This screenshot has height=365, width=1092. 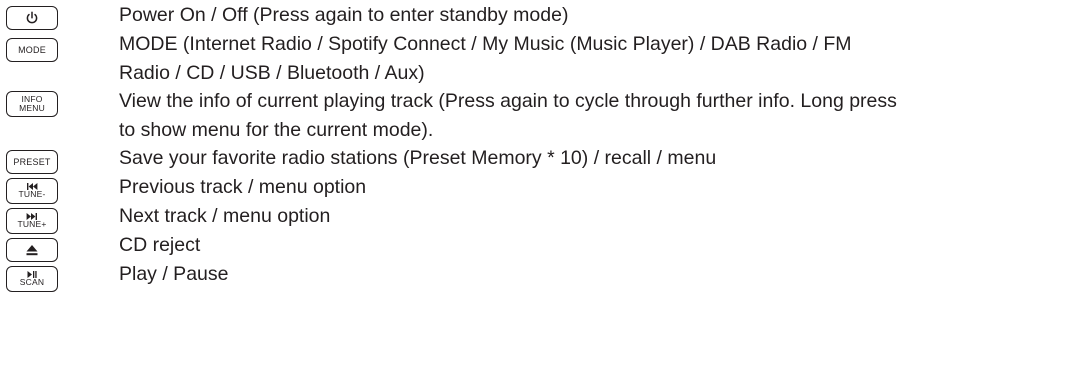 I want to click on preset-button: PRESET, so click(x=32, y=162).